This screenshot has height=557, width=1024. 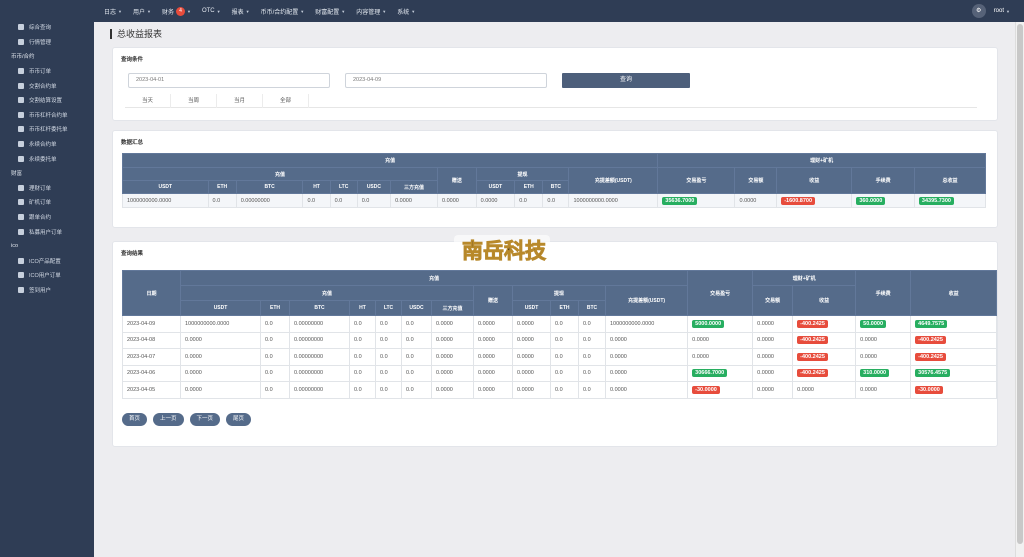 I want to click on nav-menu-item: OTC ▼, so click(x=211, y=11).